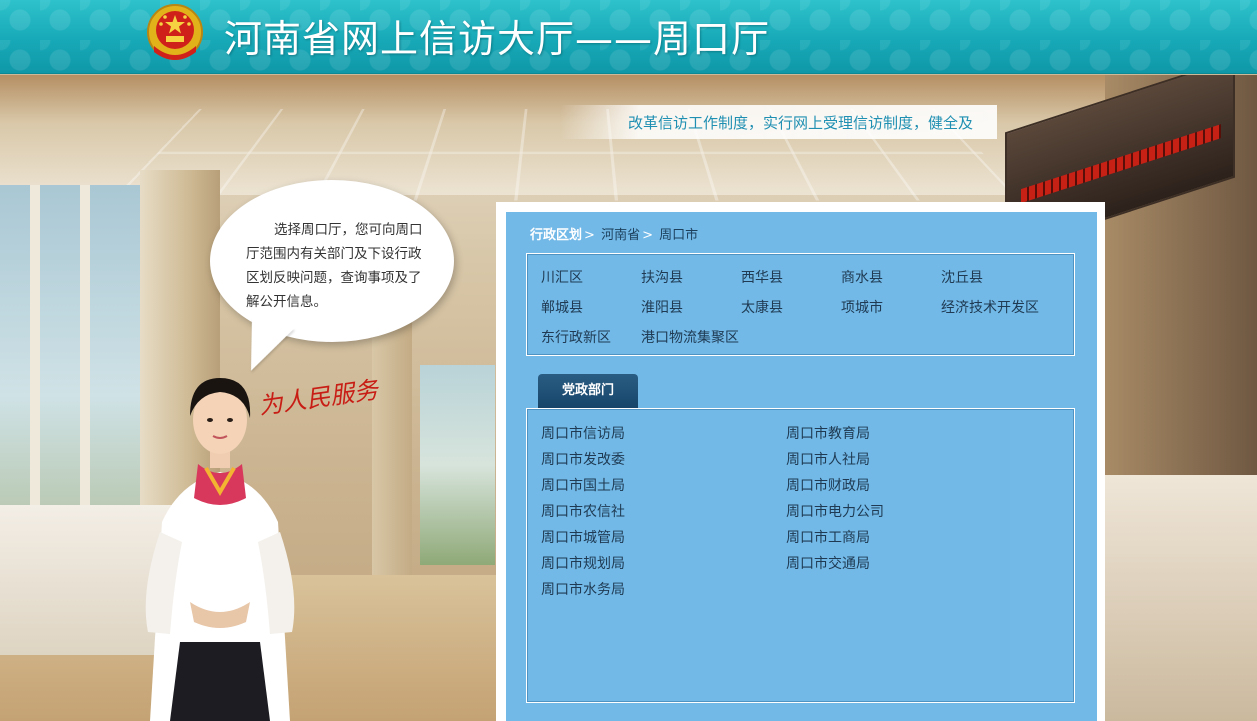  I want to click on department-link: 周口市规划局, so click(583, 563).